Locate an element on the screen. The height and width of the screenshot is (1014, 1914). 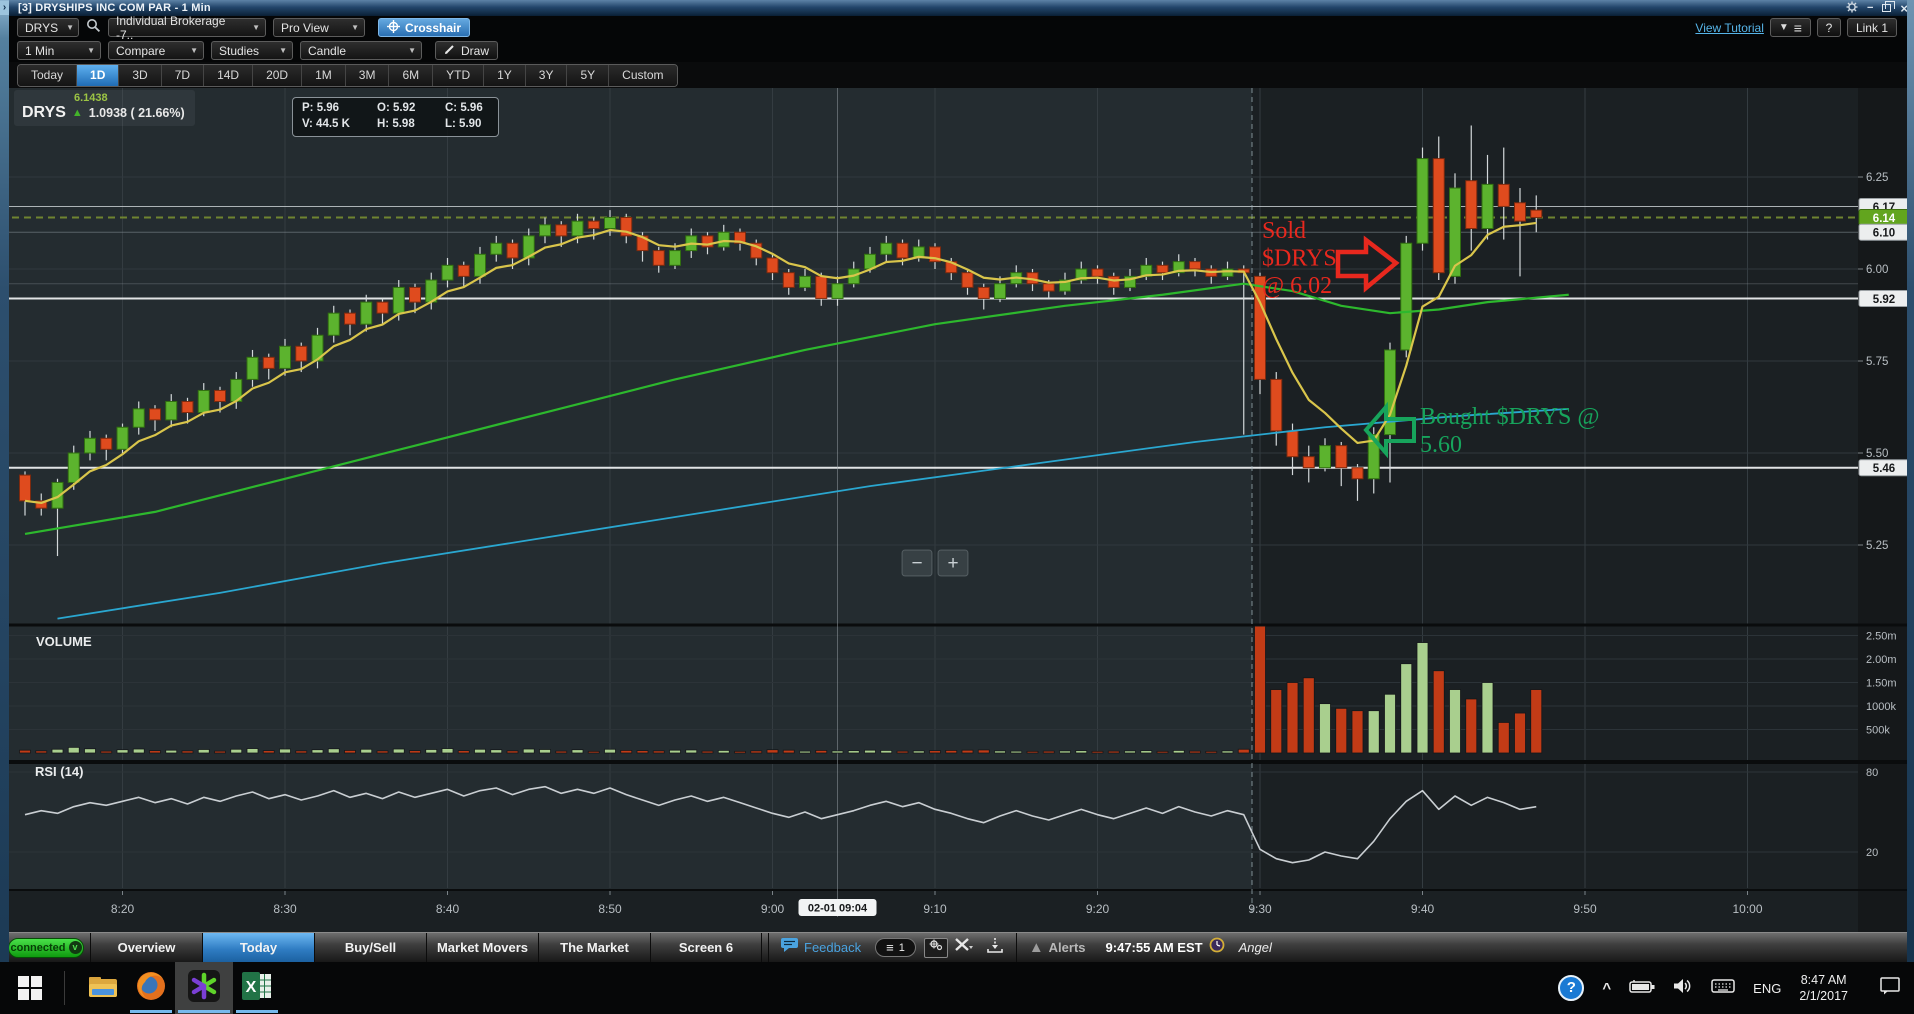
tools-icon is located at coordinates (964, 947).